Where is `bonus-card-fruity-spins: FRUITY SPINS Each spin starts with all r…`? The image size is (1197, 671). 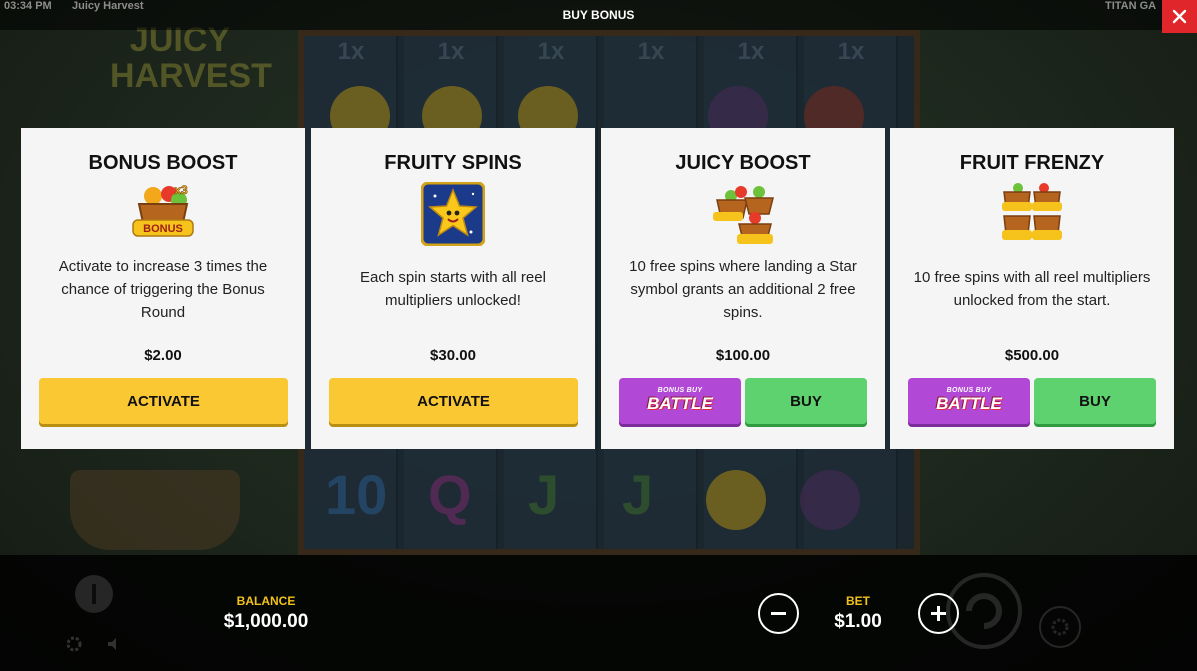 bonus-card-fruity-spins: FRUITY SPINS Each spin starts with all r… is located at coordinates (453, 288).